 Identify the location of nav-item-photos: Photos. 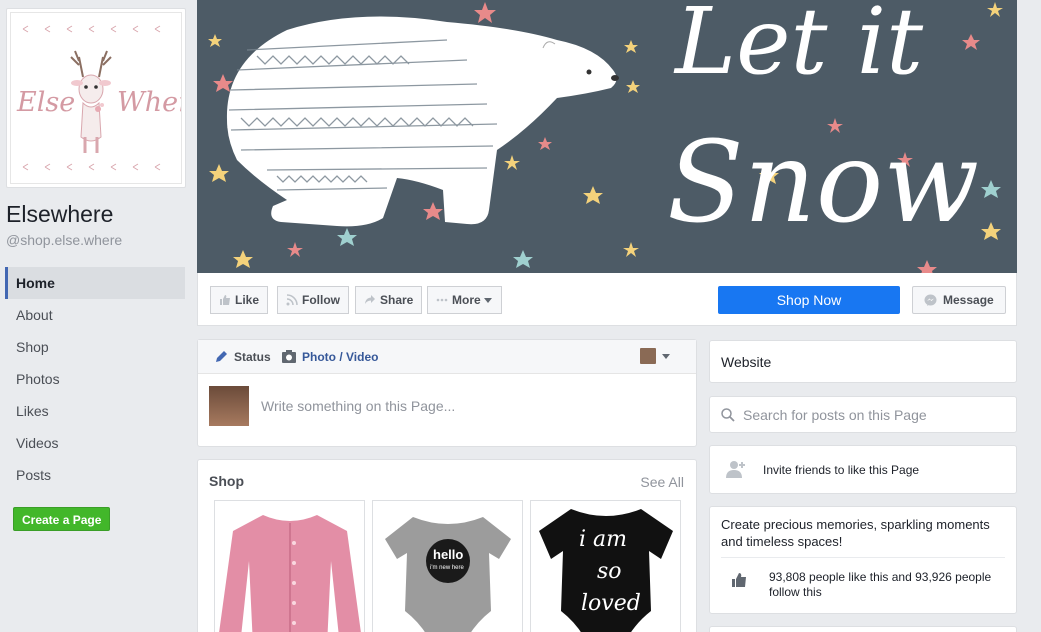
(95, 379).